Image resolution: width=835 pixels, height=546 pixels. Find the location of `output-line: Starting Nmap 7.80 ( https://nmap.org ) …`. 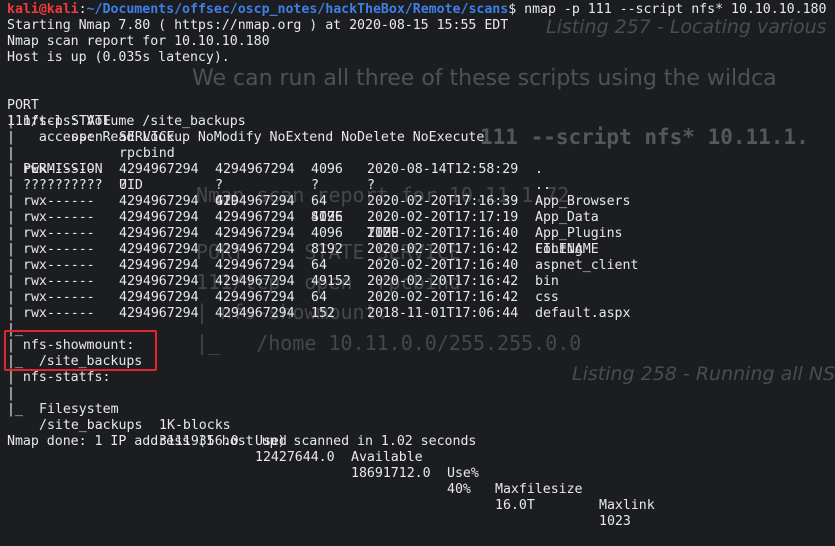

output-line: Starting Nmap 7.80 ( https://nmap.org ) … is located at coordinates (258, 25).